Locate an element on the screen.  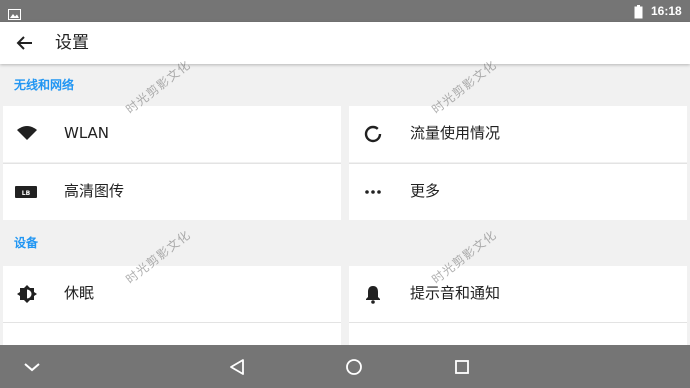
tile-sleep: 休眠 is located at coordinates (172, 294).